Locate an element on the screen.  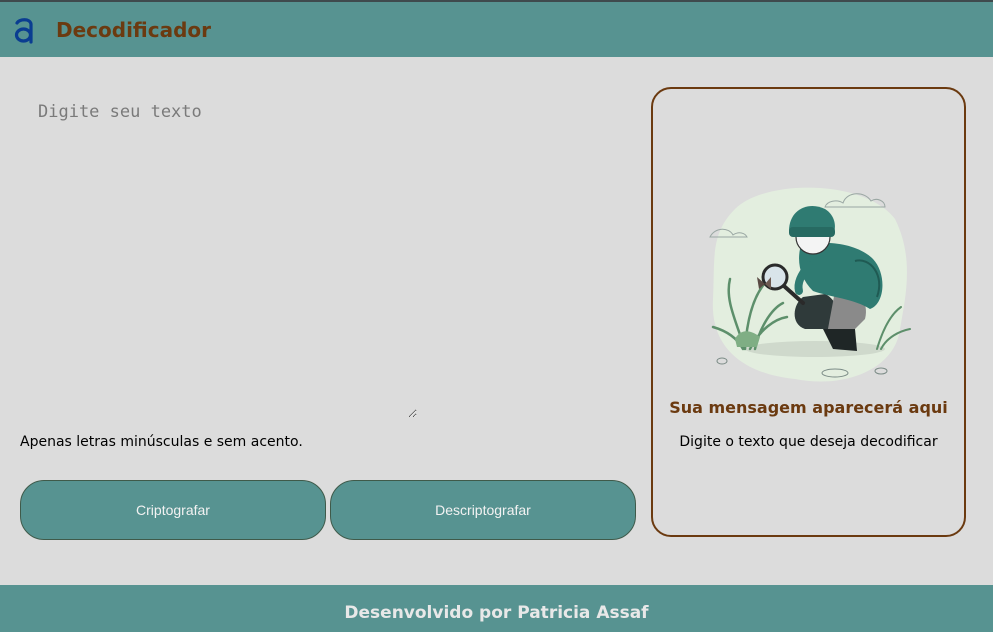
app-header: Decodificador is located at coordinates (496, 28).